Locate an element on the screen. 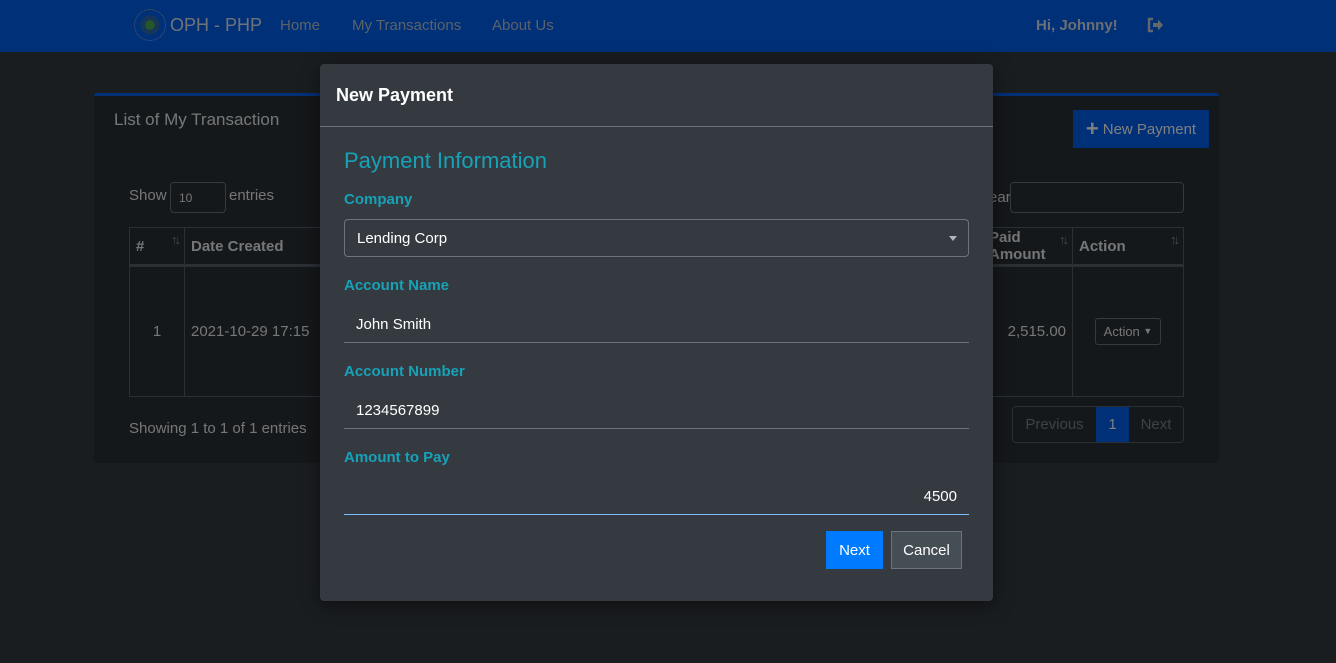  modal-title: New Payment is located at coordinates (395, 94).